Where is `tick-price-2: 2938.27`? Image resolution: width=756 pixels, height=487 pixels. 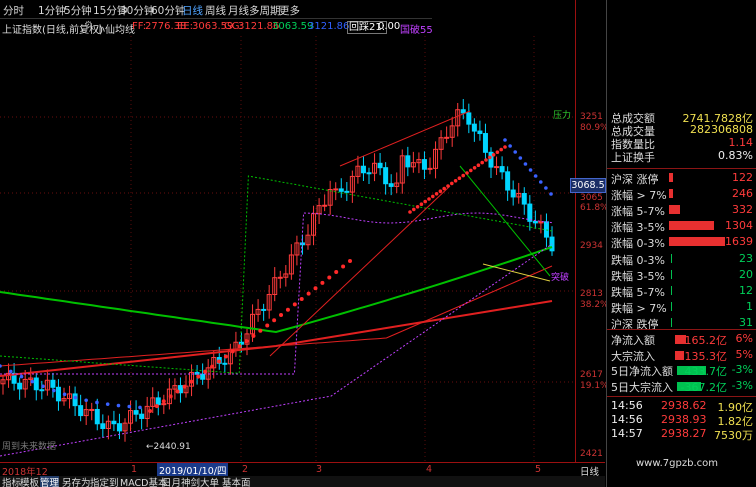
tick-price-2: 2938.27 is located at coordinates (684, 433).